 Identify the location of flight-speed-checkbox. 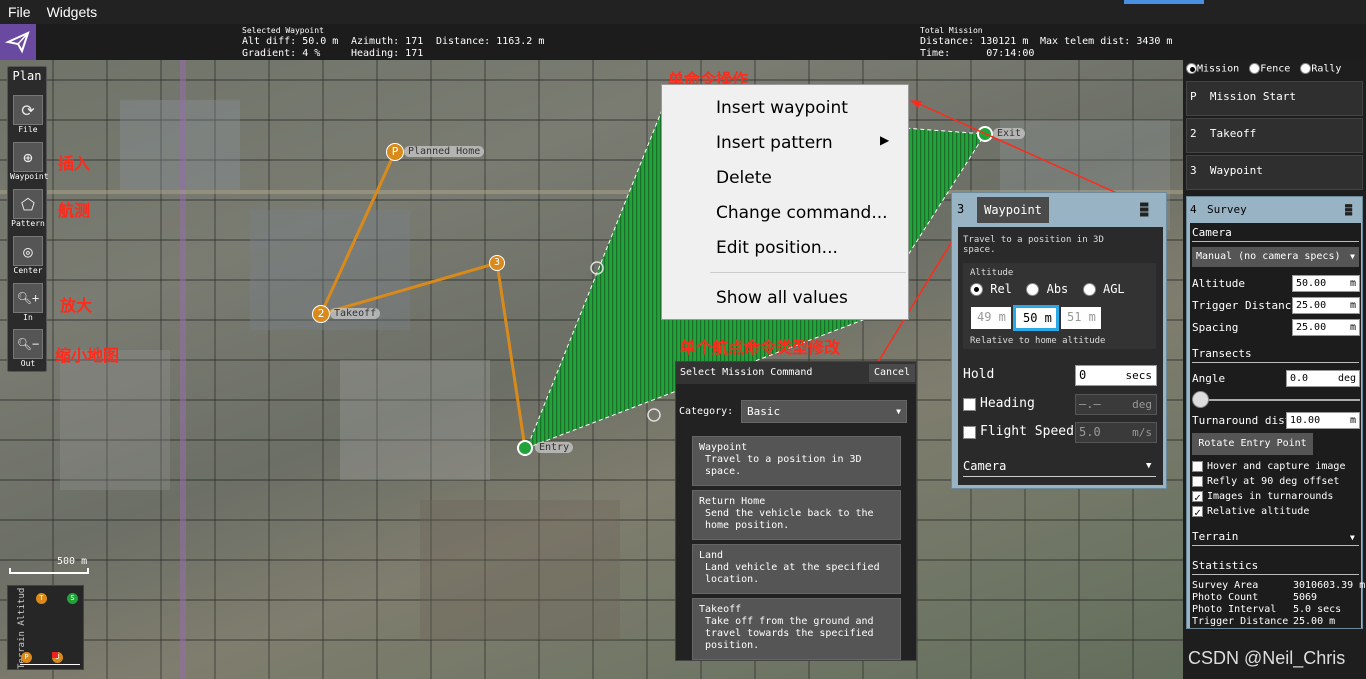
(969, 432).